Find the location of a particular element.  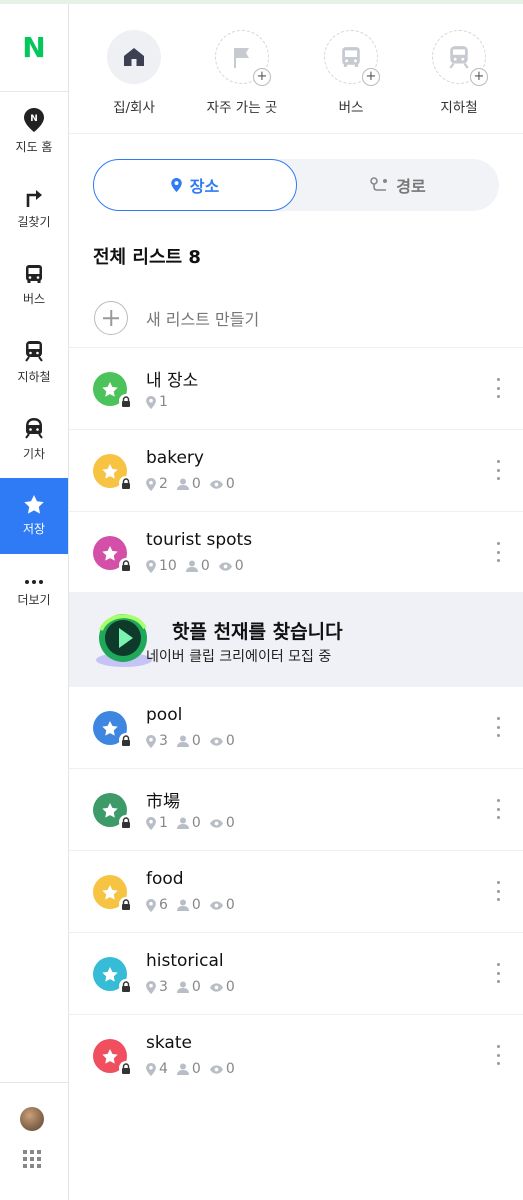

list-heading: 전체 리스트 8 is located at coordinates (147, 257).